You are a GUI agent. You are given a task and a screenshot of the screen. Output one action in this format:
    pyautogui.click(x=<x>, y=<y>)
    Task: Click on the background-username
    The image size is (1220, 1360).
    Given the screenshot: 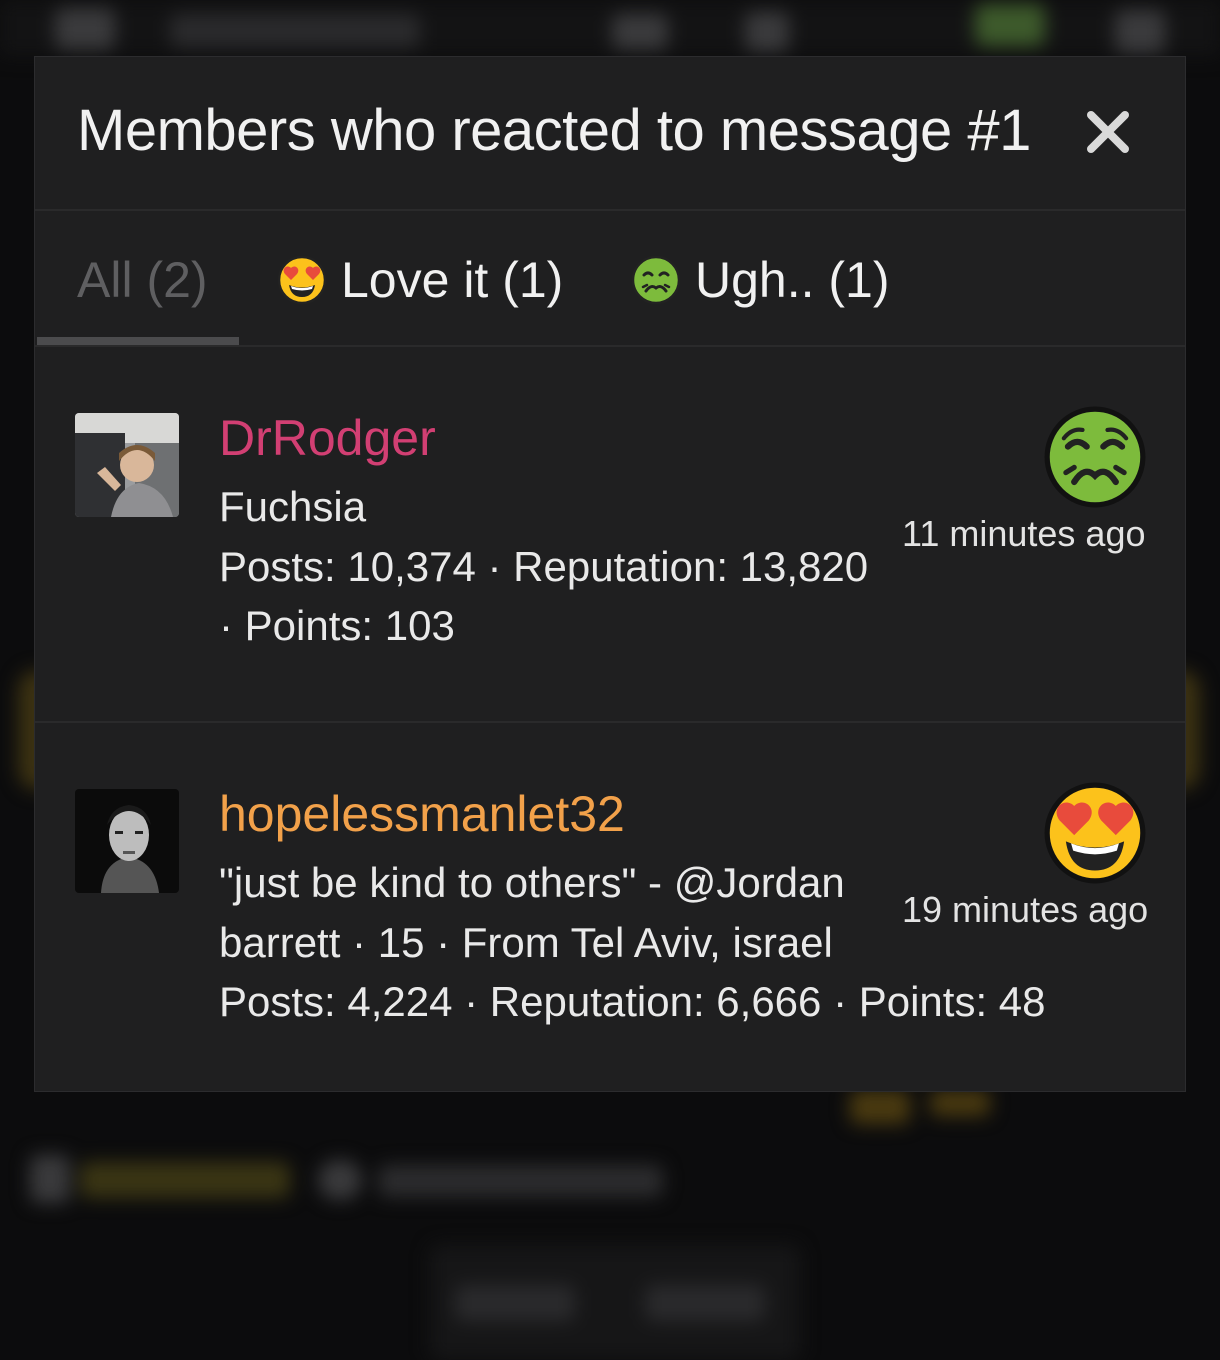 What is the action you would take?
    pyautogui.click(x=185, y=1180)
    